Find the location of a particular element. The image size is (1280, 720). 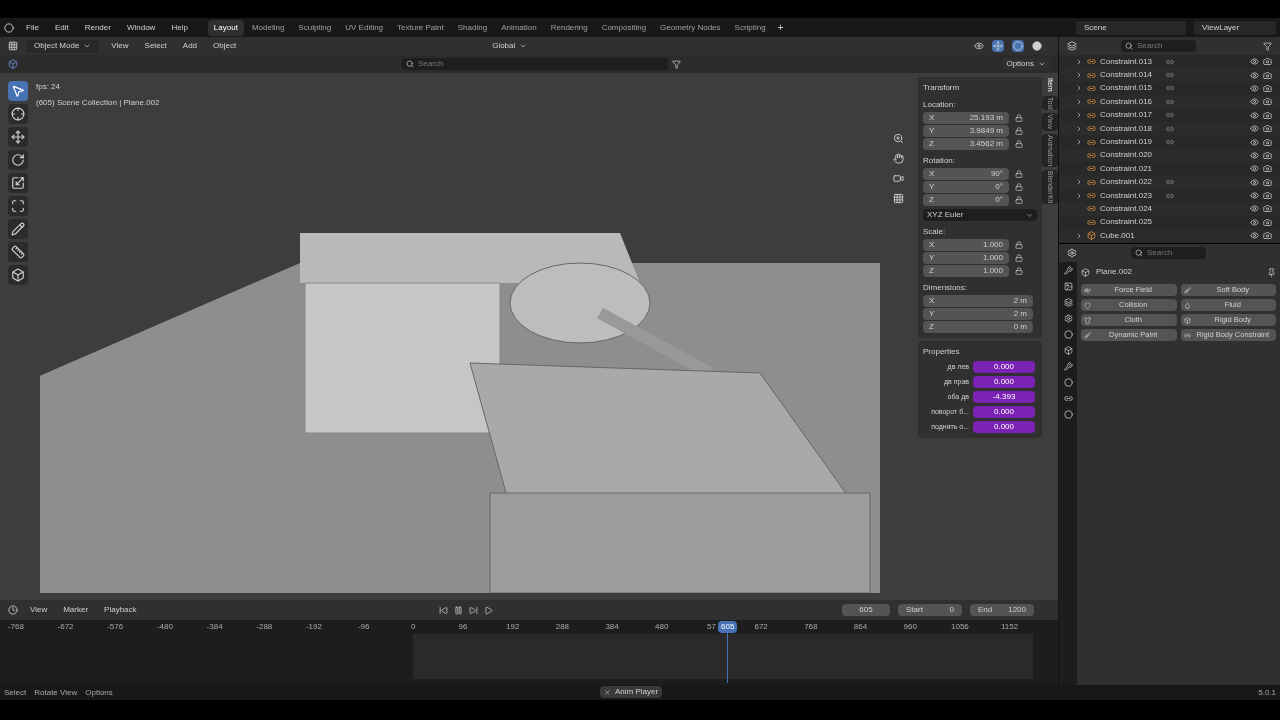

playhead: 605 is located at coordinates (728, 652).